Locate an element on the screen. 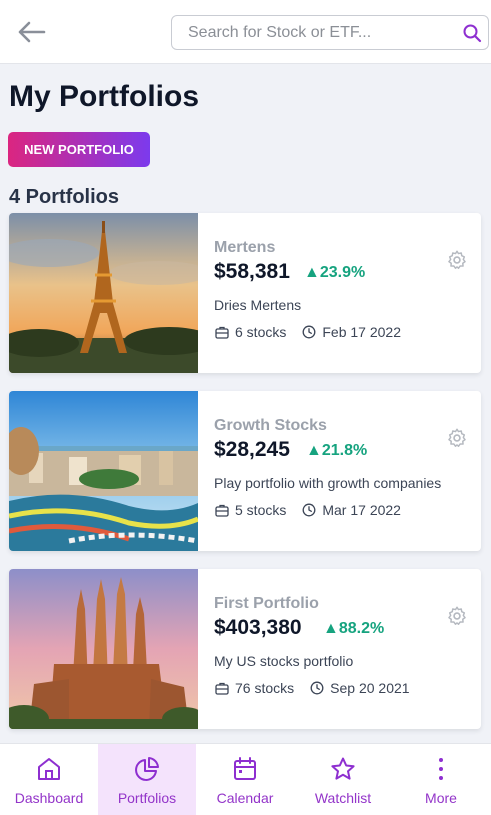 The width and height of the screenshot is (491, 815). search-input is located at coordinates (318, 33).